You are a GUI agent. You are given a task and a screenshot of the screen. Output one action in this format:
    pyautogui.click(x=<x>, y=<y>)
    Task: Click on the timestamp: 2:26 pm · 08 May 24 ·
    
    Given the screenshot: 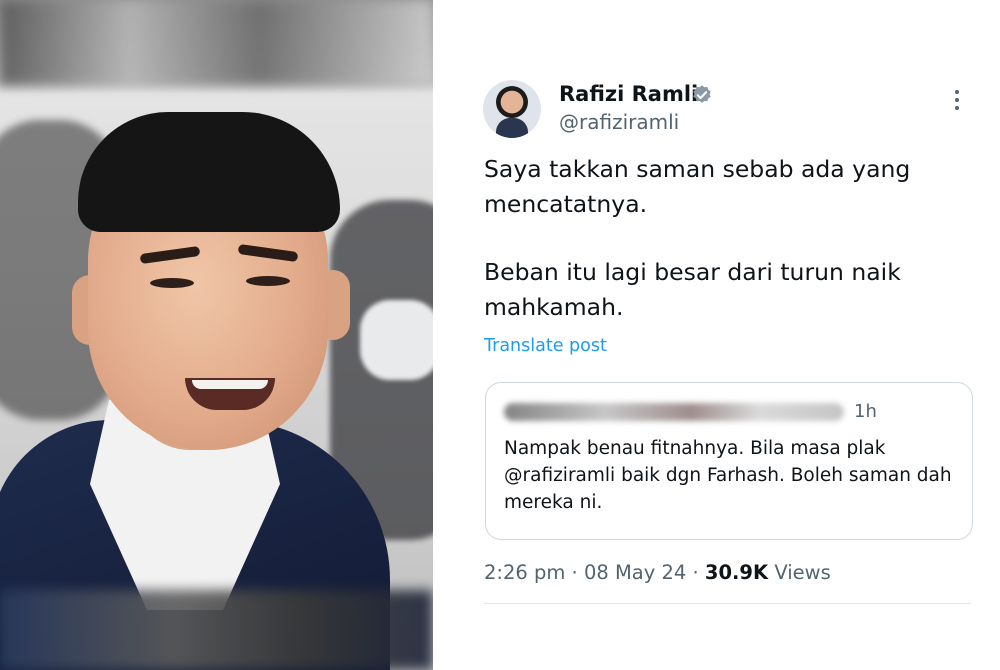 What is the action you would take?
    pyautogui.click(x=594, y=572)
    